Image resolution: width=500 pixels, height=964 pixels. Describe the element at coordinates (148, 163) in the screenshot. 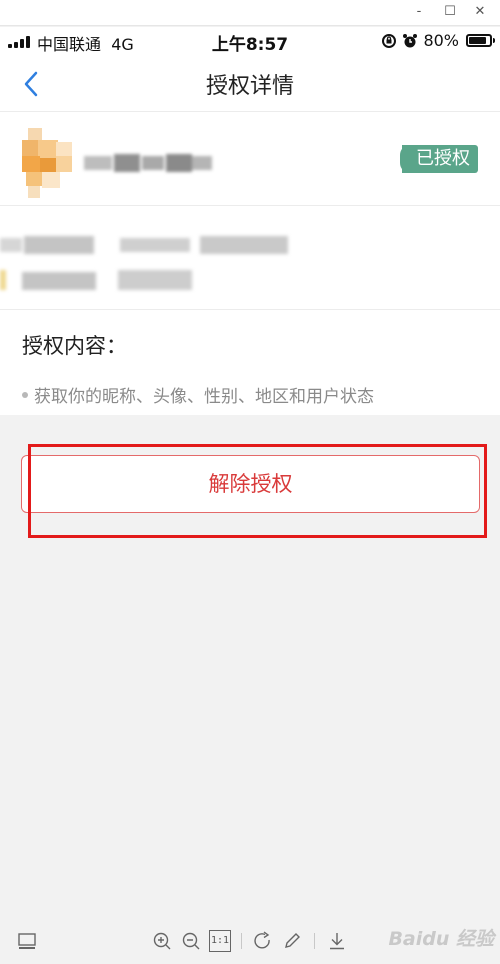

I see `app-name-redacted` at that location.